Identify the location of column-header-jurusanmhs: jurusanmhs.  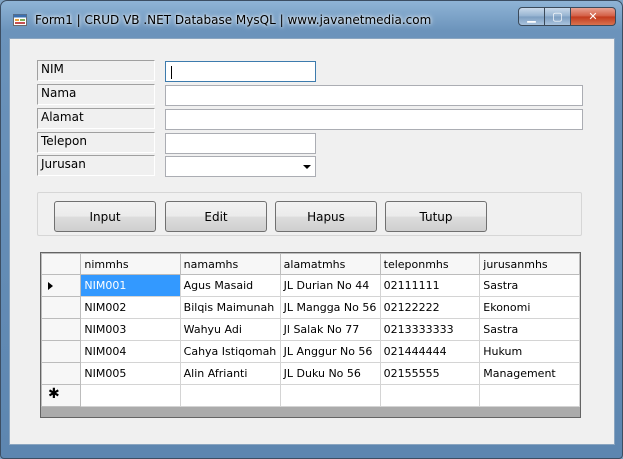
(529, 264).